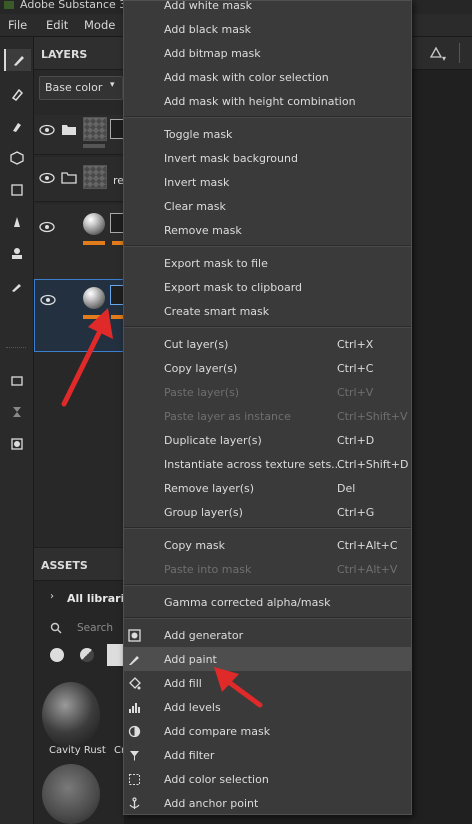  Describe the element at coordinates (267, 230) in the screenshot. I see `menu-item-remove-mask: Remove mask` at that location.